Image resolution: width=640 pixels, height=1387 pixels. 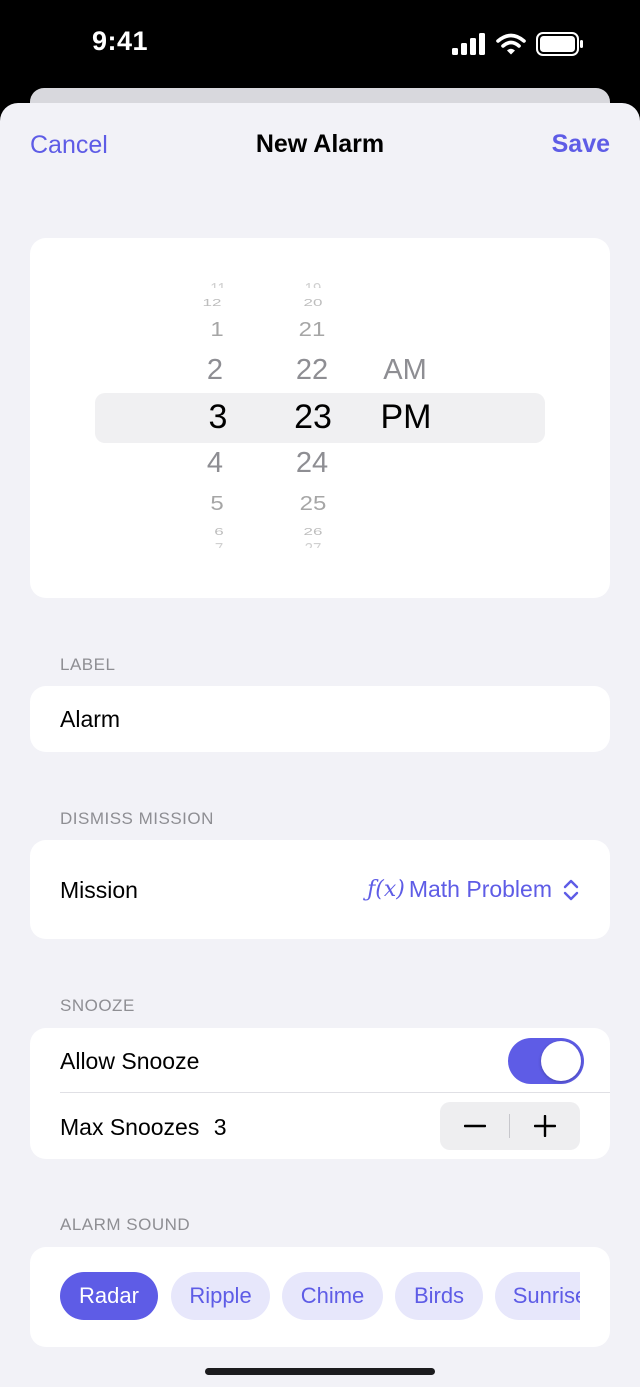 I want to click on cellular-signal-icon, so click(x=468, y=44).